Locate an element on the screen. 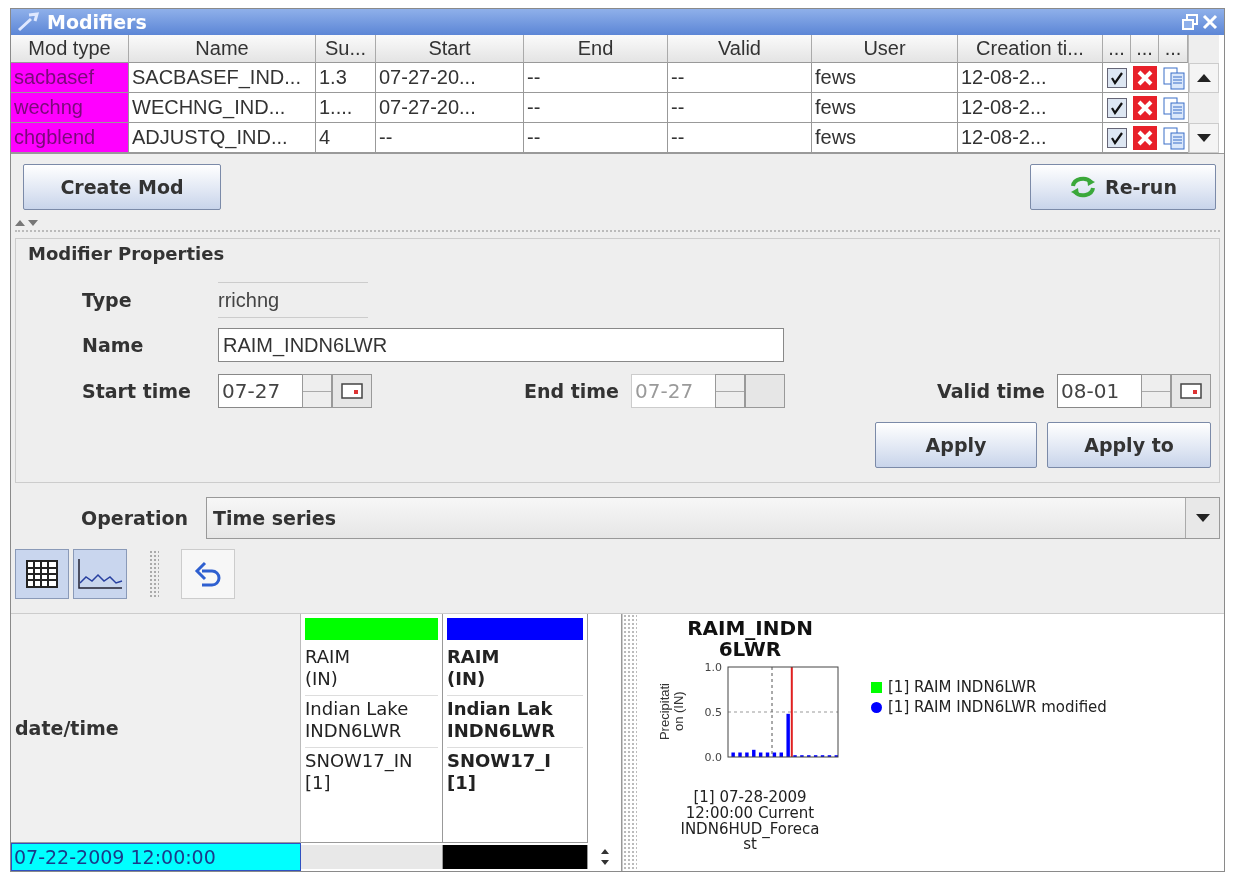 The height and width of the screenshot is (876, 1233). table-cell: chgblend is located at coordinates (70, 138).